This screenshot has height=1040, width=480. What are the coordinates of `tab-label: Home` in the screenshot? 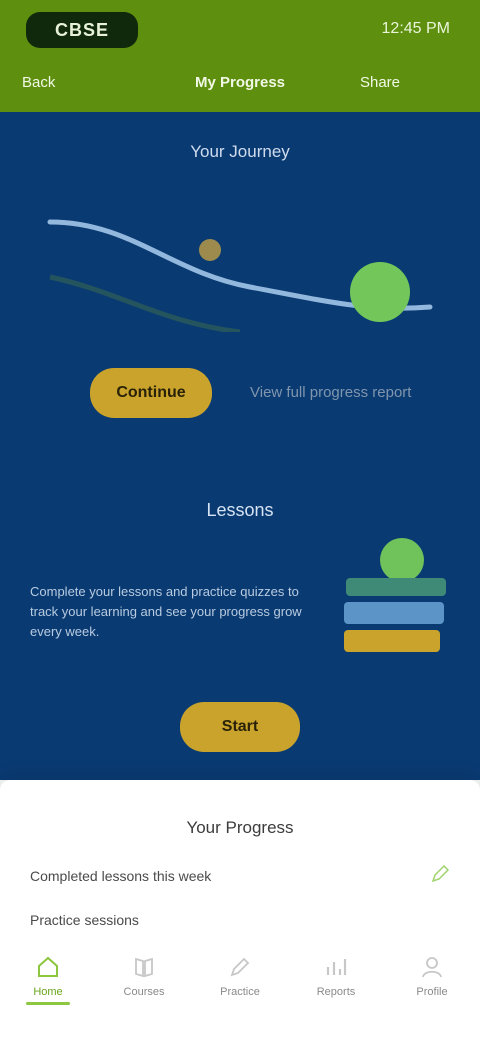 It's located at (48, 992).